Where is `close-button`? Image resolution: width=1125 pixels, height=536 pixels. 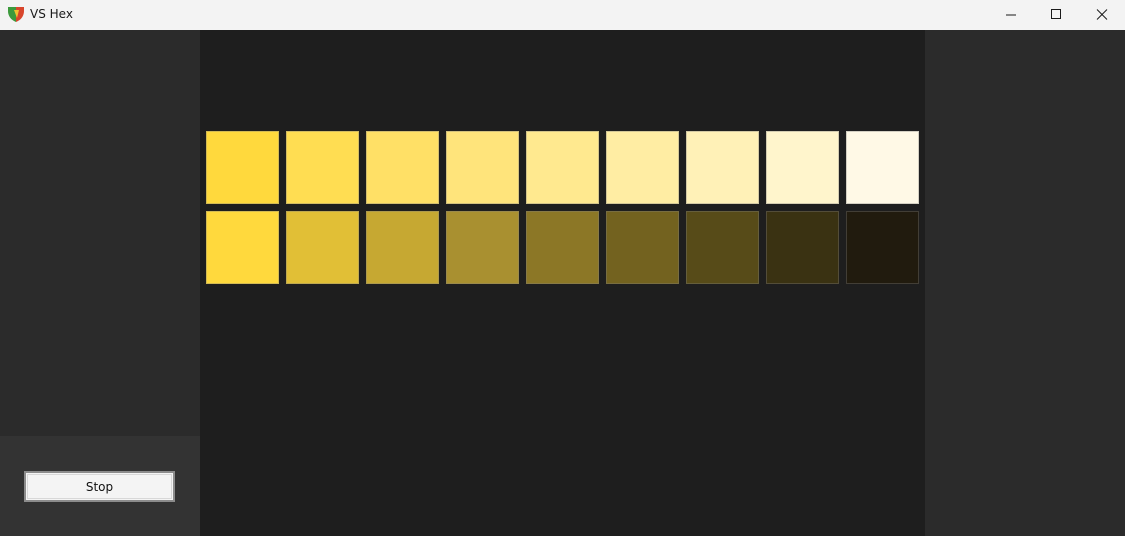
close-button is located at coordinates (1102, 15).